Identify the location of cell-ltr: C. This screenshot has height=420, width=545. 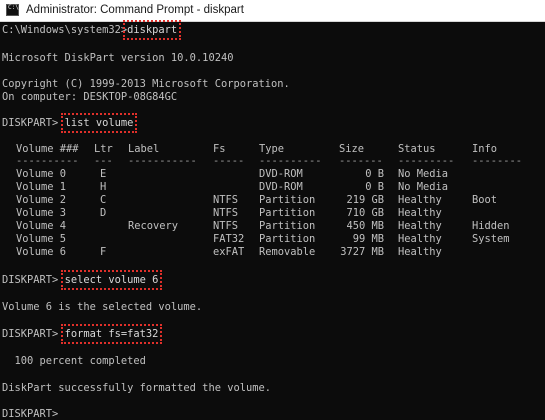
(103, 200).